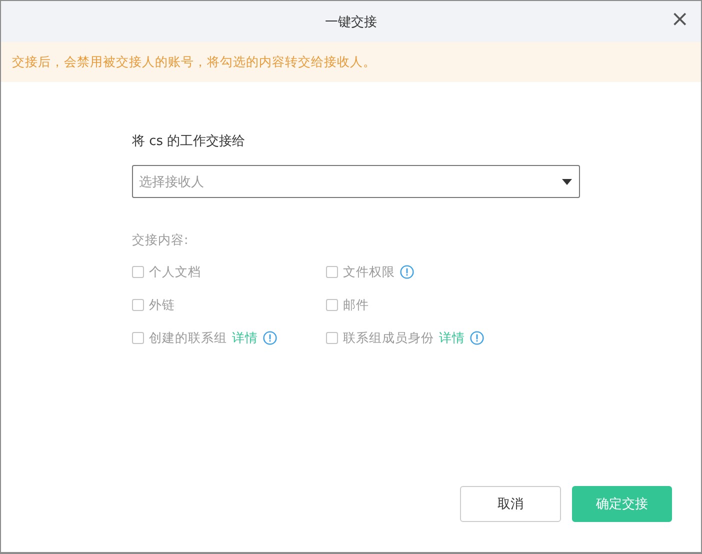 The height and width of the screenshot is (554, 702). What do you see at coordinates (679, 20) in the screenshot?
I see `close-button: ×` at bounding box center [679, 20].